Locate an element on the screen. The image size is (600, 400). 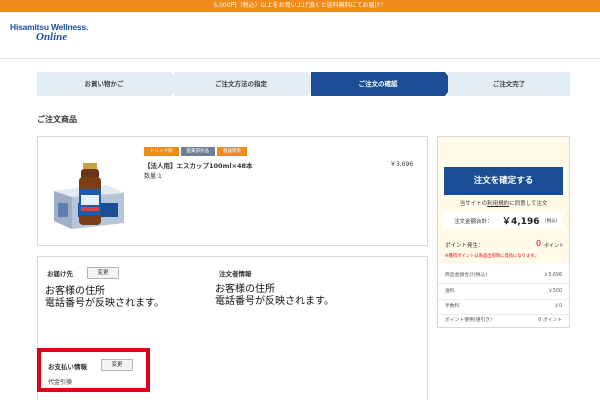
row-value: ￥500 is located at coordinates (555, 291).